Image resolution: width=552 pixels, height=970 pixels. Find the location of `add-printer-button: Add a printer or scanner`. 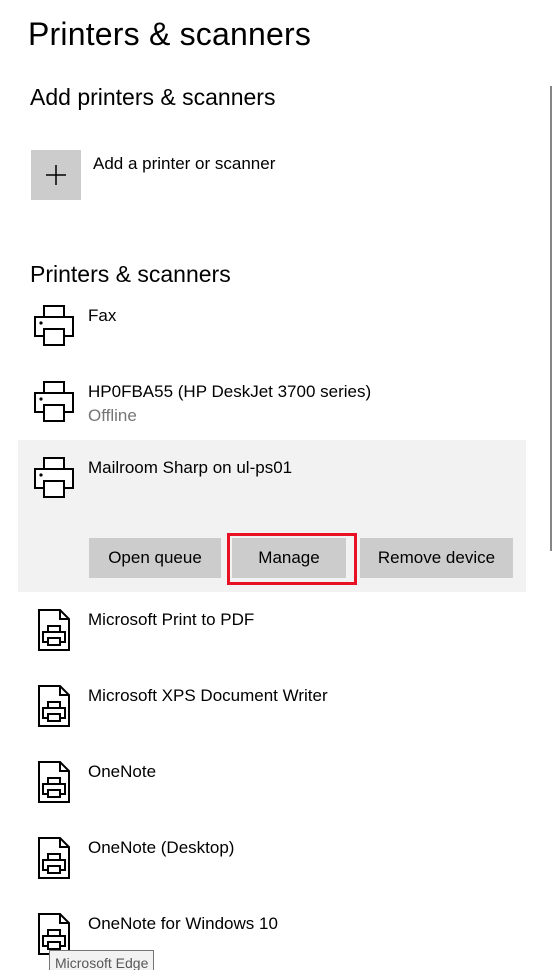

add-printer-button: Add a printer or scanner is located at coordinates (181, 175).